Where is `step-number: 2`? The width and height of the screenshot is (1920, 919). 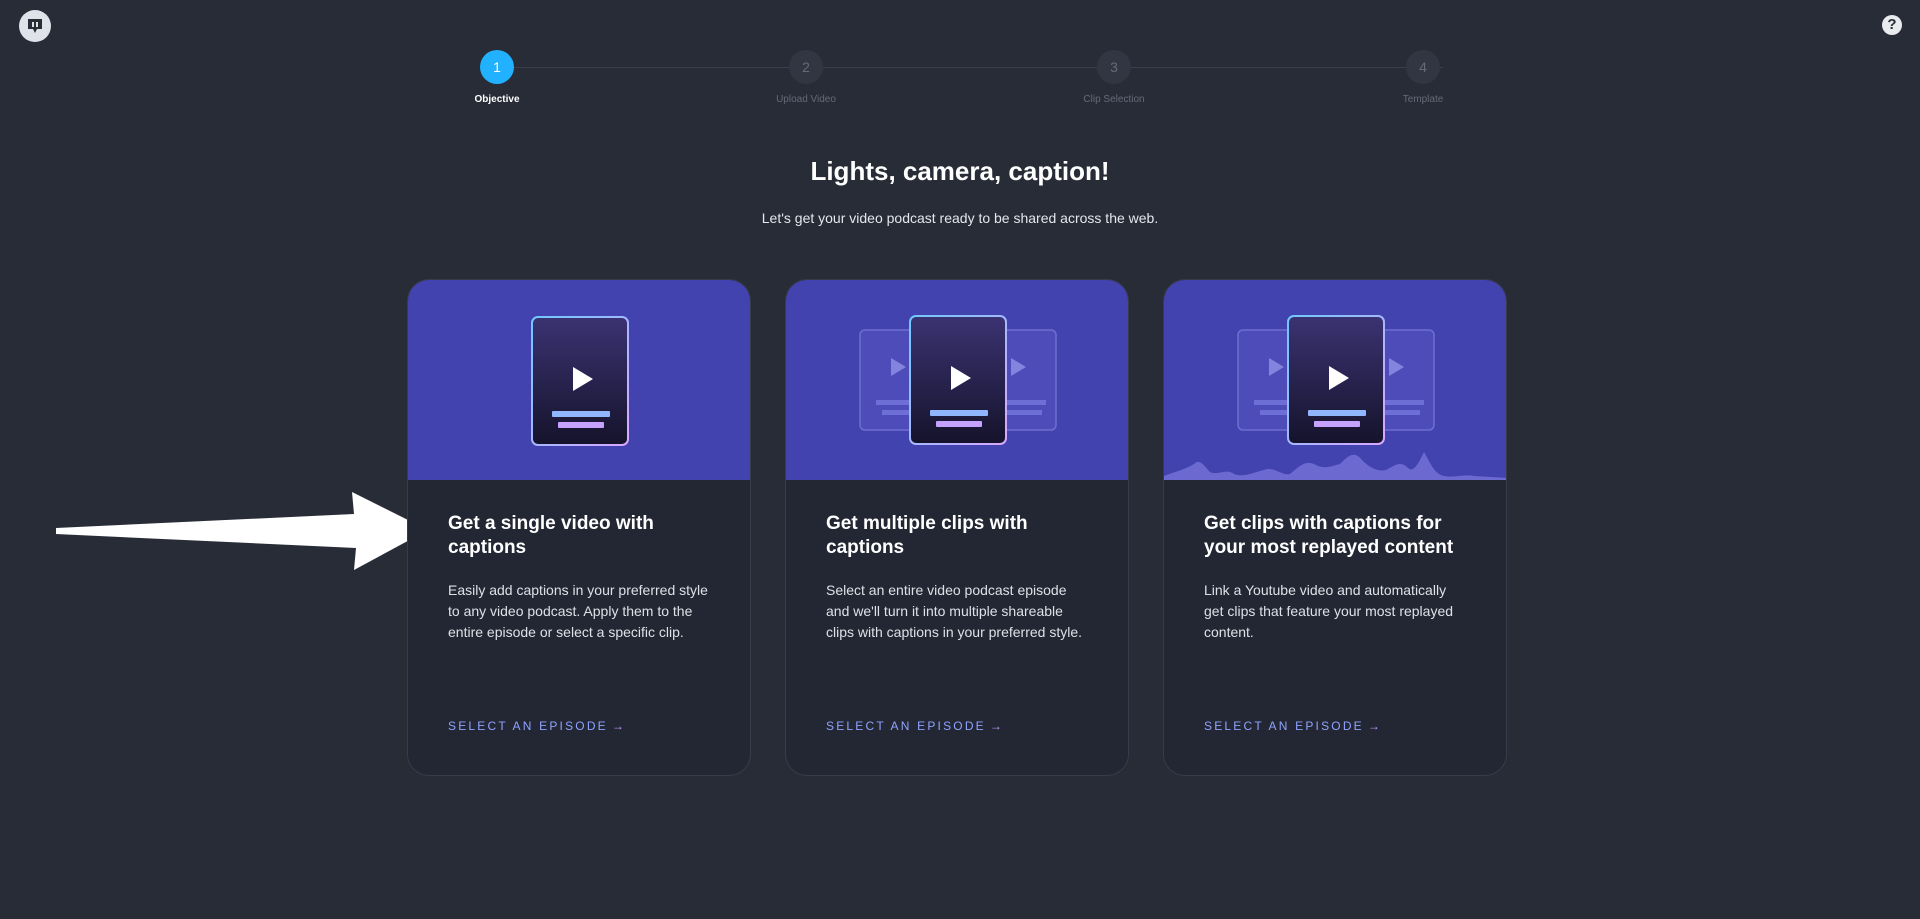
step-number: 2 is located at coordinates (806, 67).